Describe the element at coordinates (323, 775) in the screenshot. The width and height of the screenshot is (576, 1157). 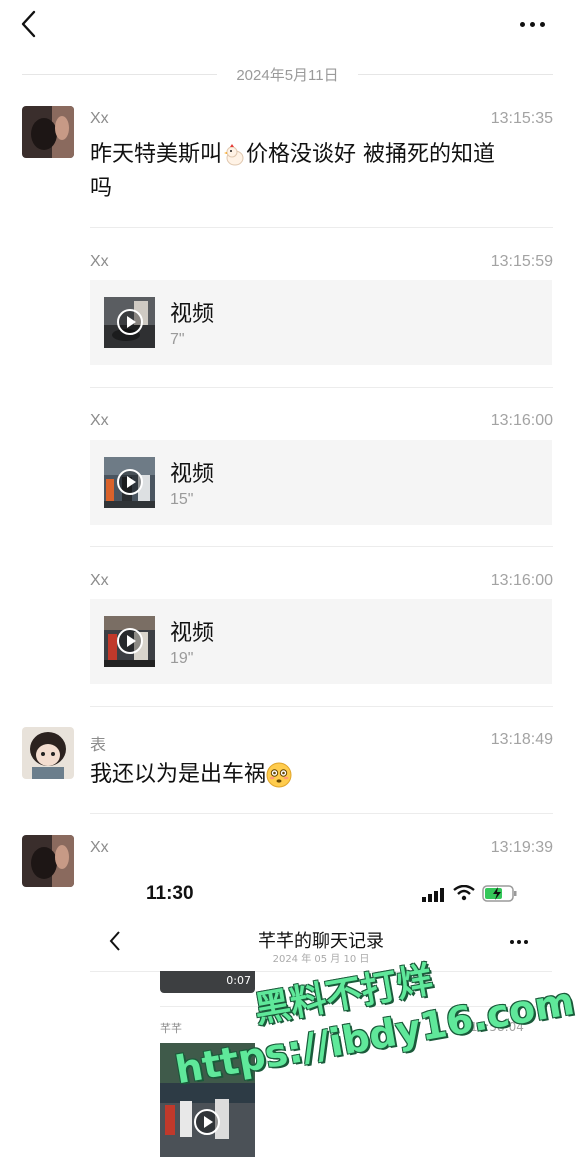
I see `message-text: 我还以为是出车祸` at that location.